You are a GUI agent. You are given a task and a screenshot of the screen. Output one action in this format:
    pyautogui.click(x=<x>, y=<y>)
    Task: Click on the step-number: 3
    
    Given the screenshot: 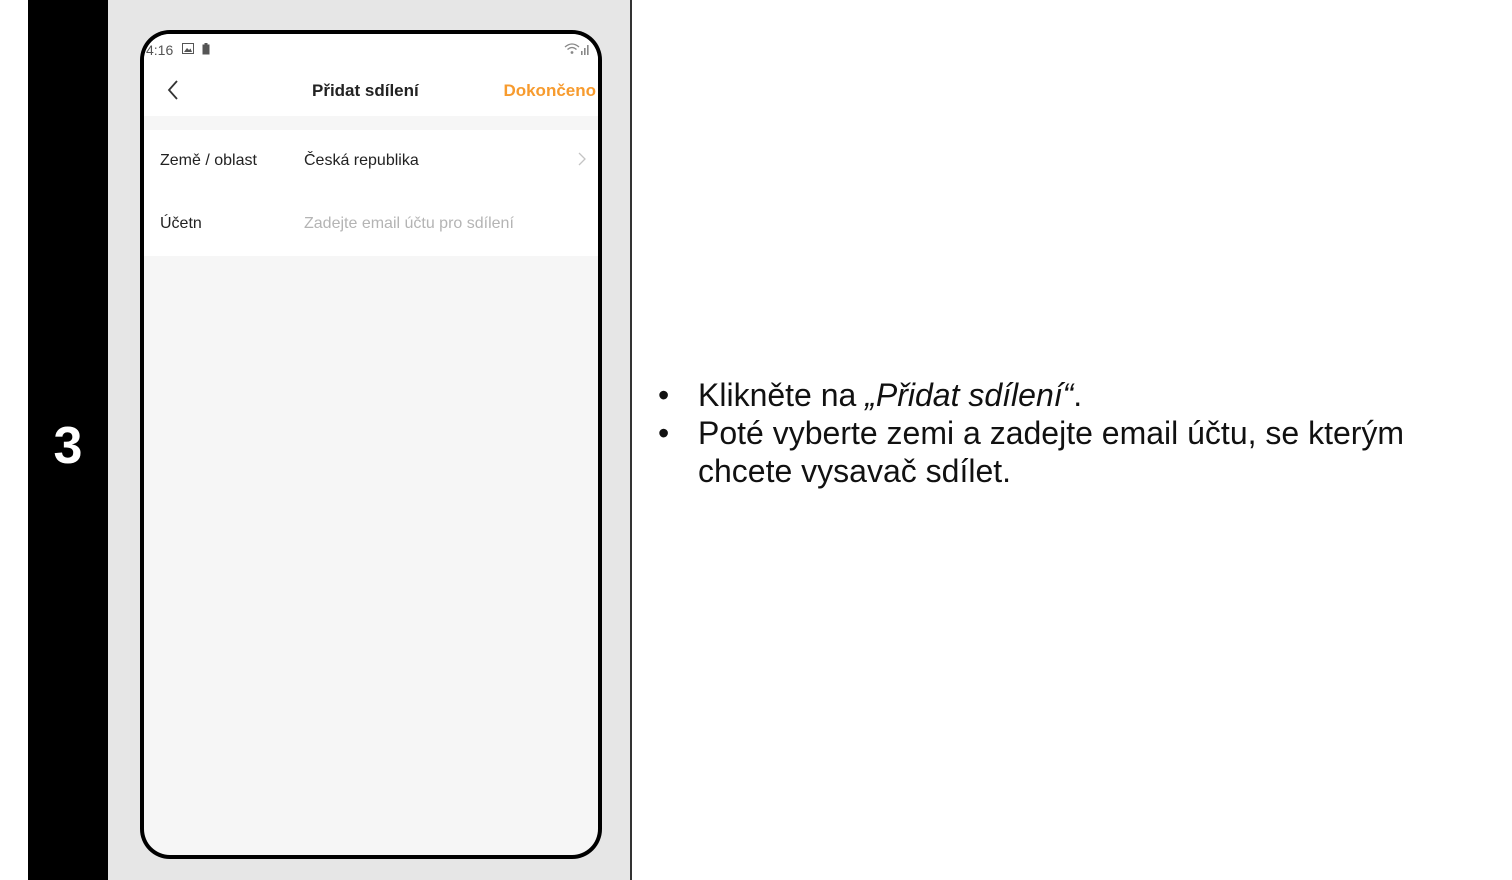 What is the action you would take?
    pyautogui.click(x=68, y=446)
    